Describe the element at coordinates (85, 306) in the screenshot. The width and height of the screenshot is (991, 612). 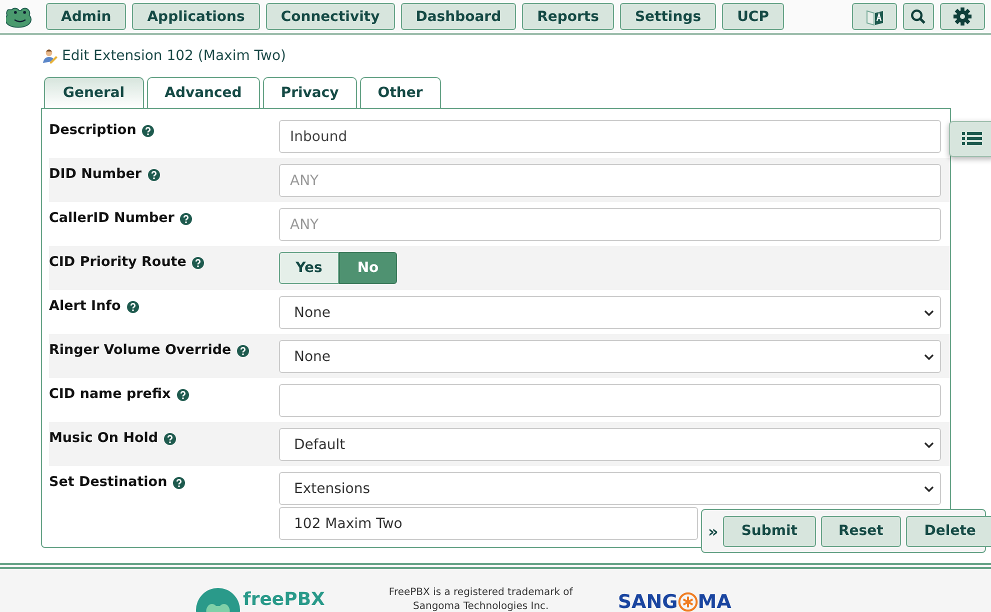
I see `field-label: Alert Info` at that location.